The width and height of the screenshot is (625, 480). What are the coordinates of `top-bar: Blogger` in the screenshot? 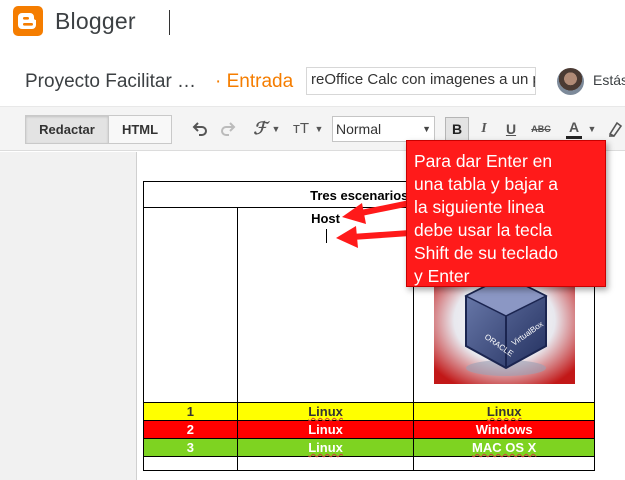 It's located at (312, 23).